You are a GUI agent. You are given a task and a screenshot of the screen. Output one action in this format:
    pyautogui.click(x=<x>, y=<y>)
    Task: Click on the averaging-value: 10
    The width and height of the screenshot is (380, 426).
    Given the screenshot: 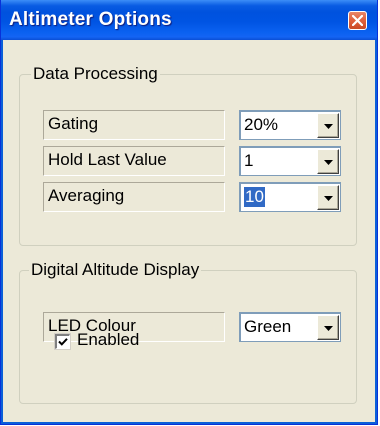 What is the action you would take?
    pyautogui.click(x=254, y=197)
    